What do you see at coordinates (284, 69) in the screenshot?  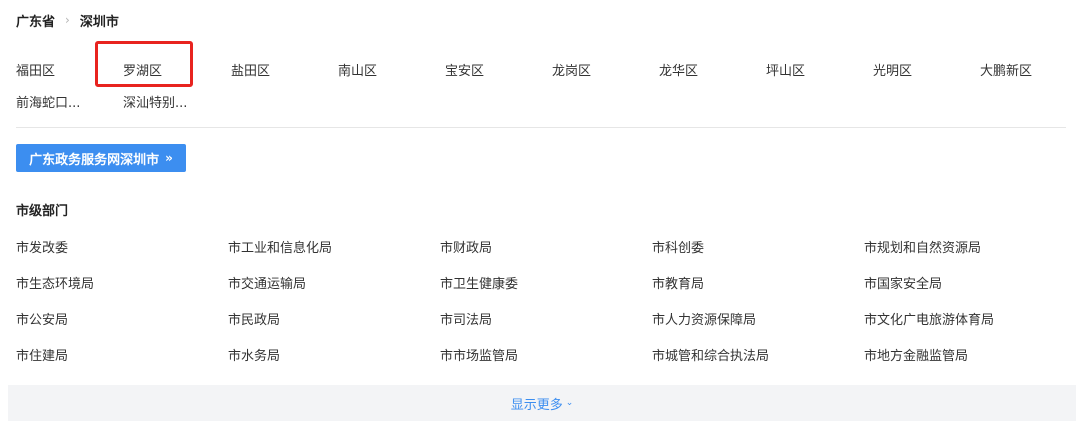 I see `district-item-yantian: 盐田区` at bounding box center [284, 69].